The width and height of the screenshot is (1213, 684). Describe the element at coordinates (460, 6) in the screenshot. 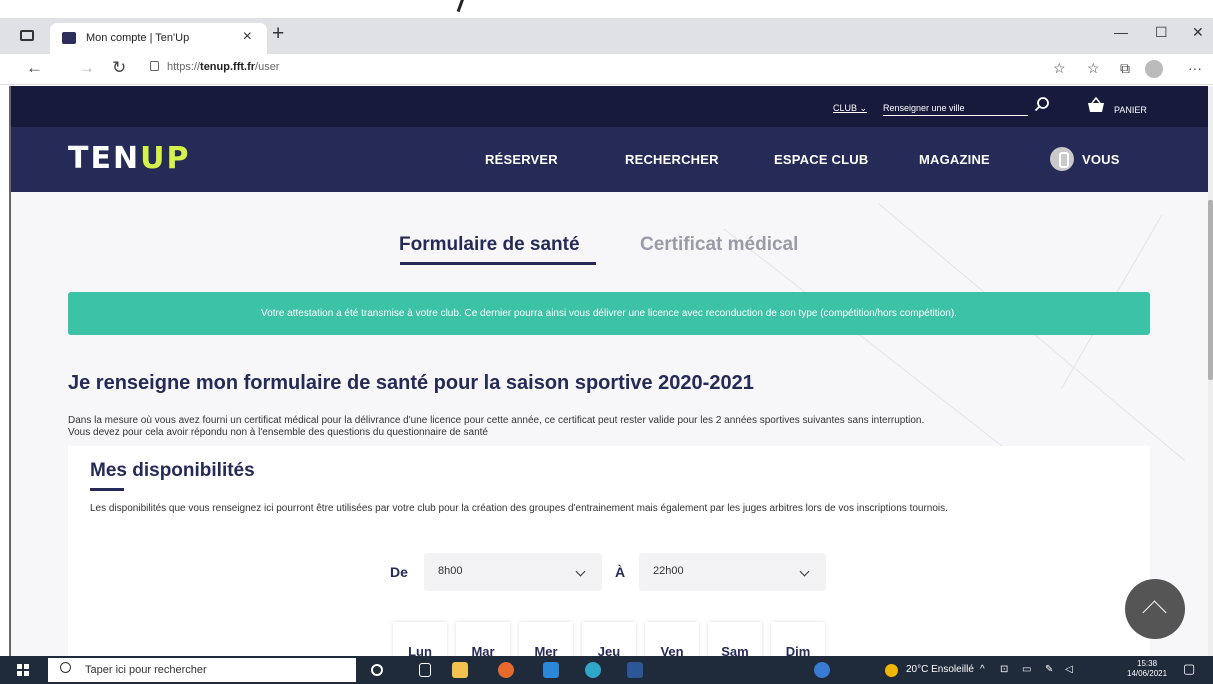

I see `cursor-mark` at that location.